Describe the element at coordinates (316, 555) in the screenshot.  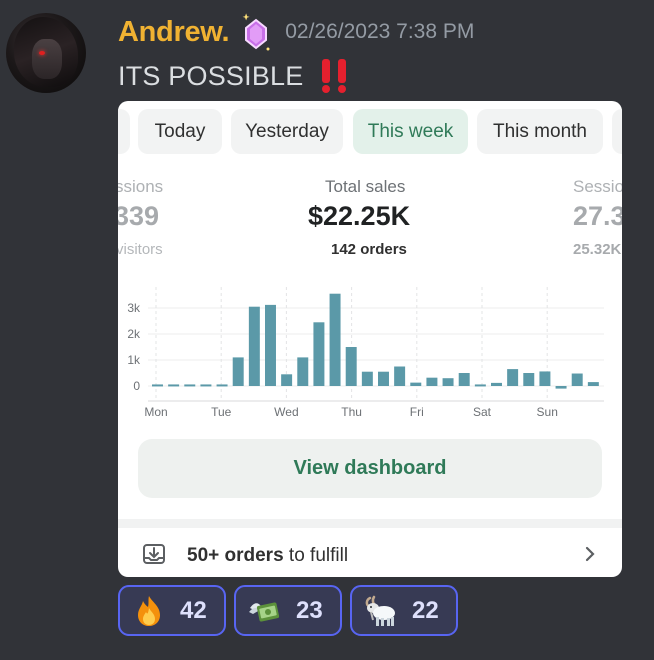
I see `fulfill-rest: to fulfill` at that location.